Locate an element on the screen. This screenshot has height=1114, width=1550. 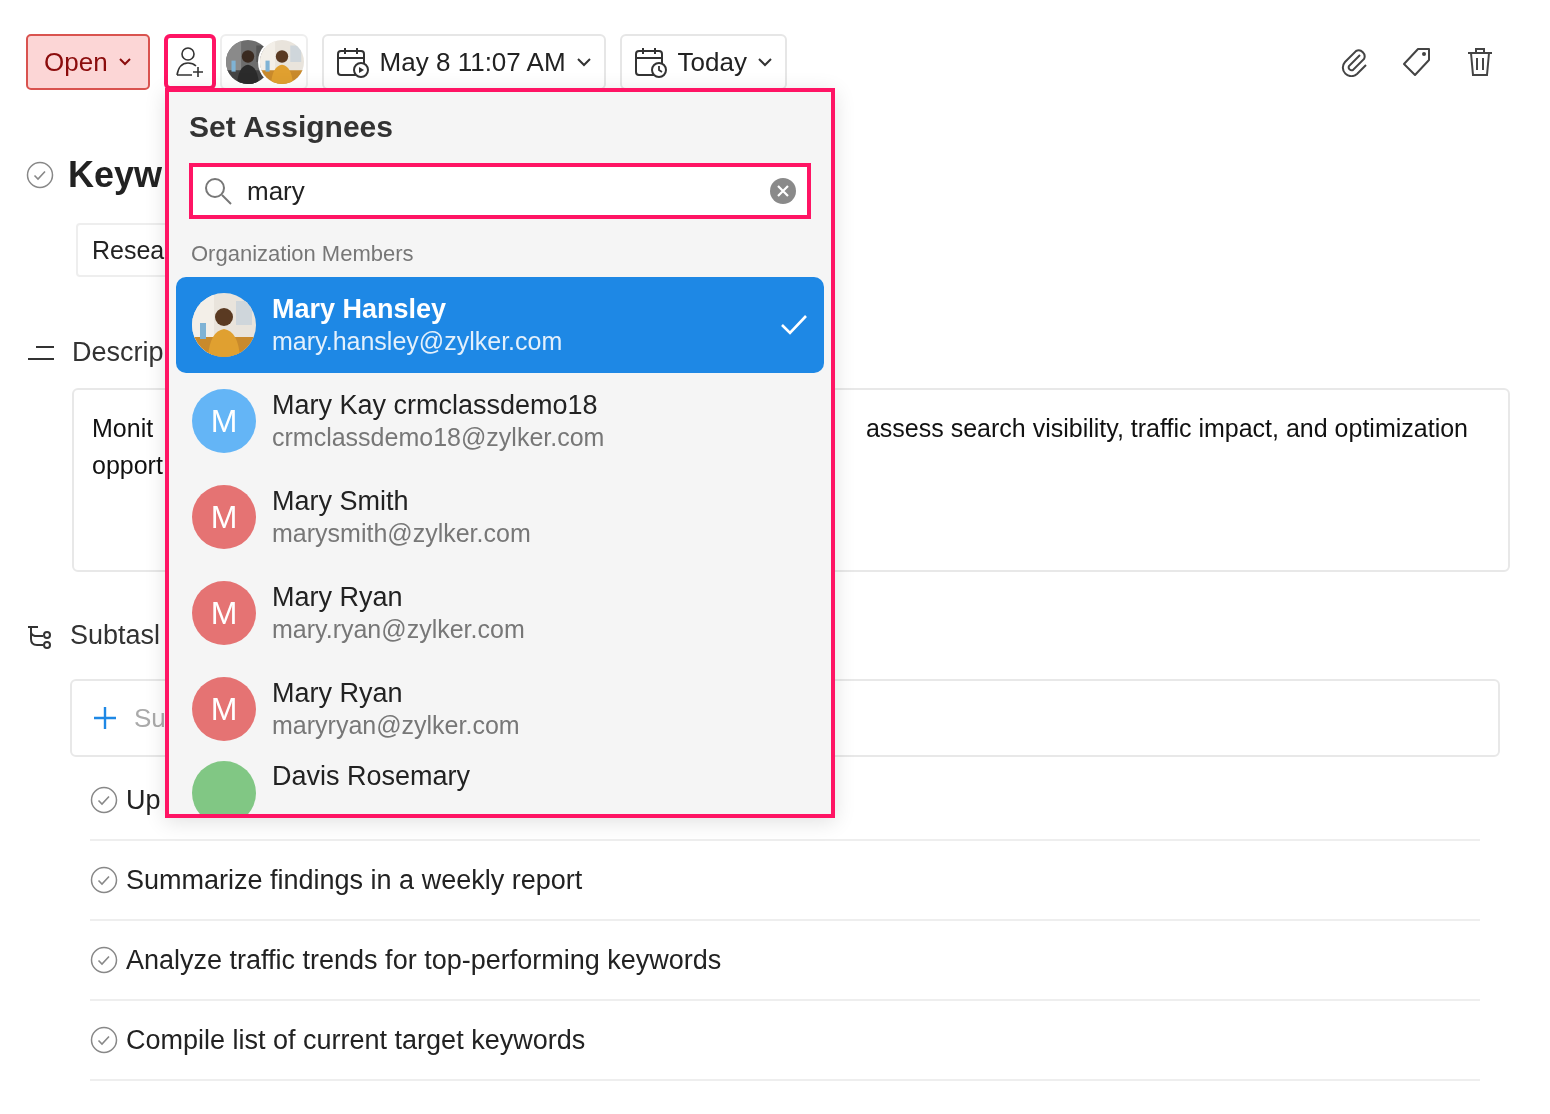
popover-title: Set Assignees is located at coordinates (291, 127).